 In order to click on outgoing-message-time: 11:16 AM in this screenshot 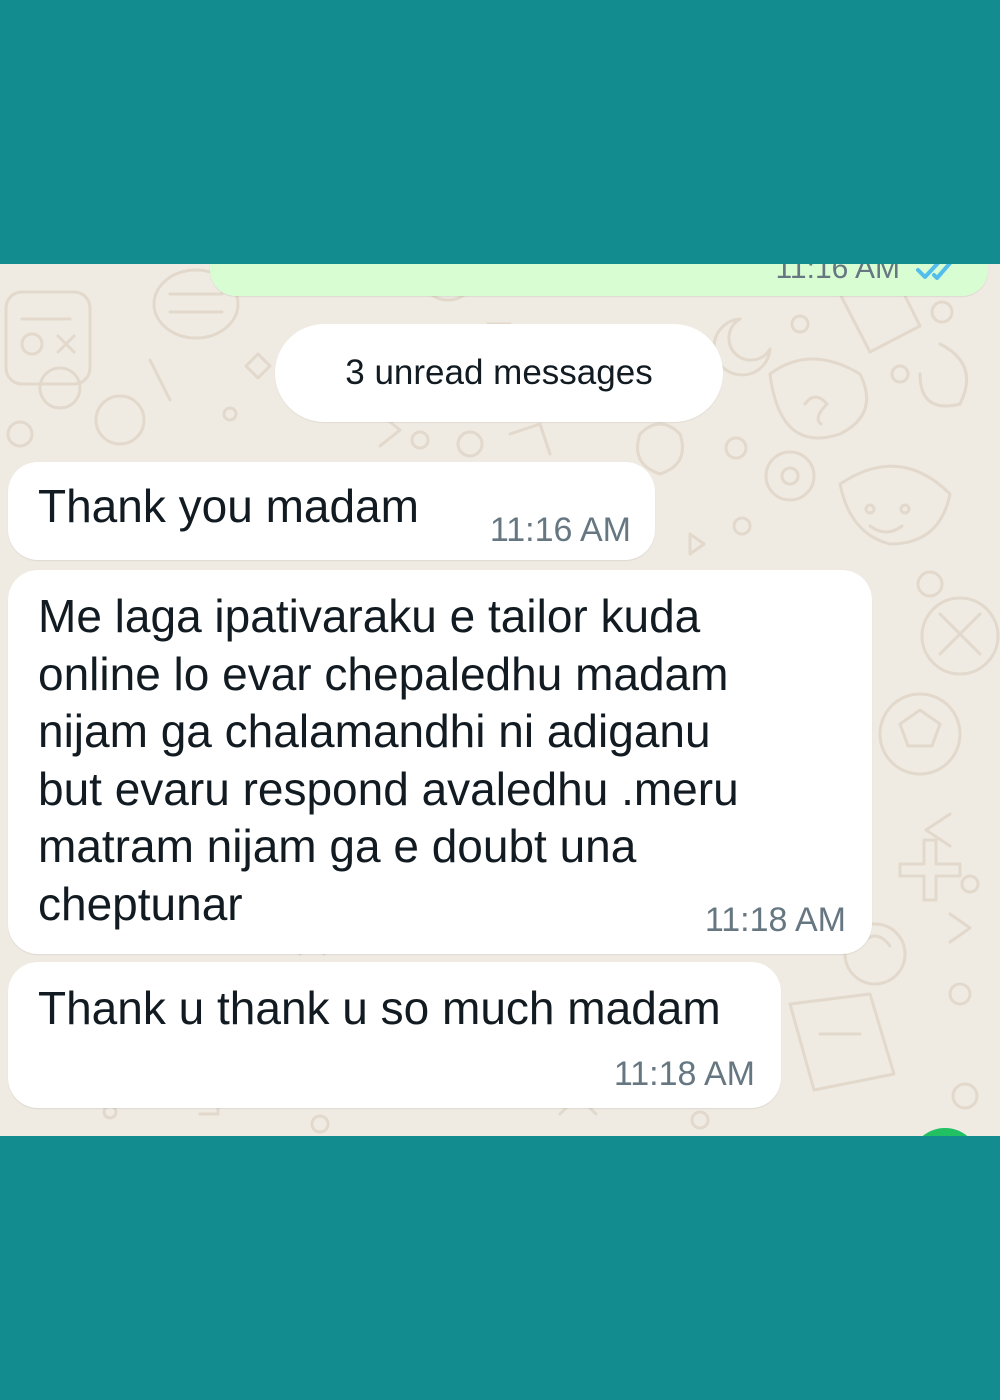, I will do `click(837, 274)`.